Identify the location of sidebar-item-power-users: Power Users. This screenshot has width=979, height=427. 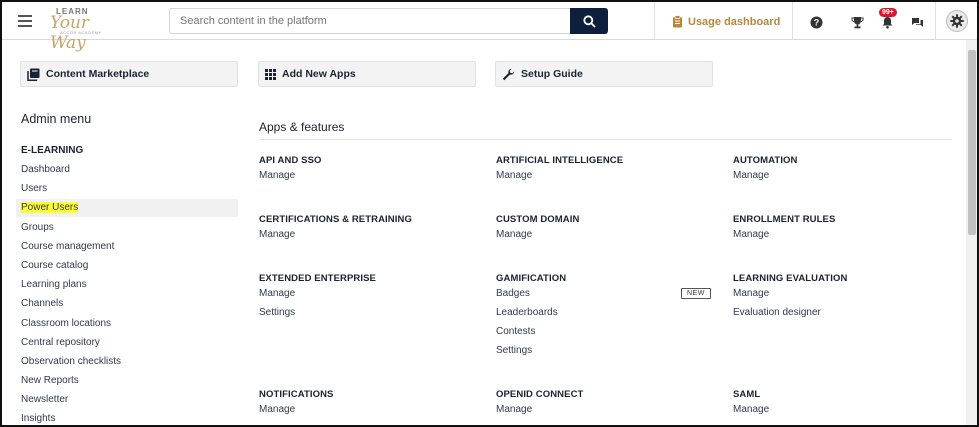
(127, 208).